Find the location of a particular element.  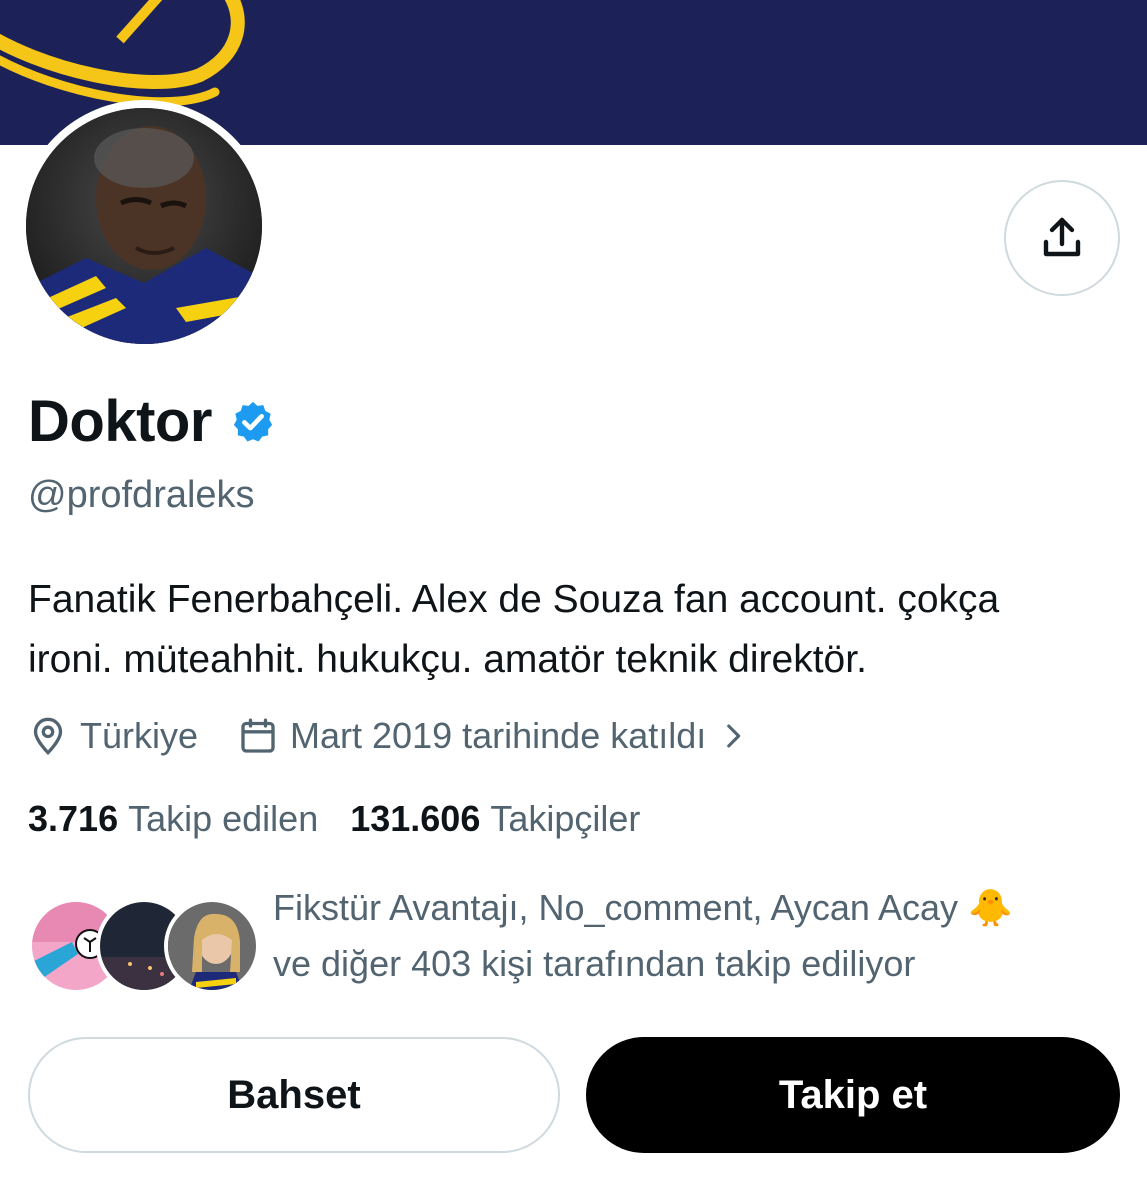

followers-count: 131.606 is located at coordinates (415, 818).